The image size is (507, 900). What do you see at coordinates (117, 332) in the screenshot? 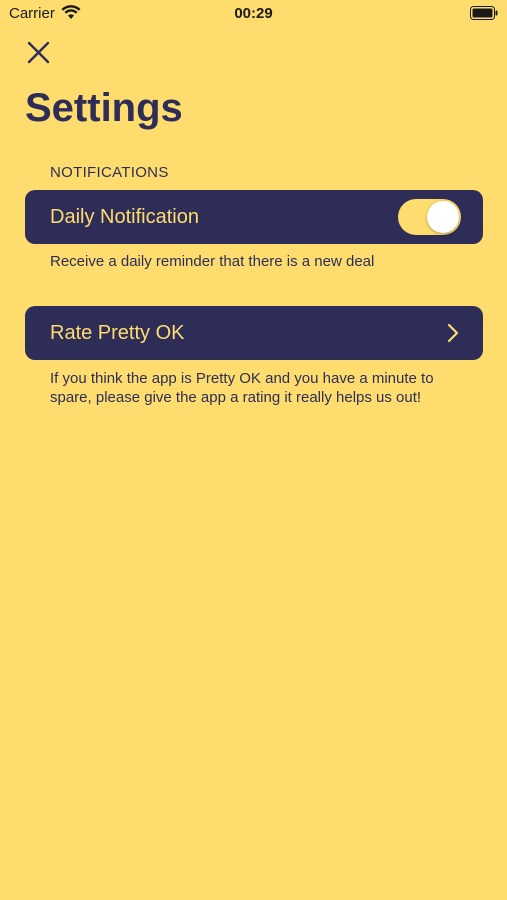
I see `rate-app-label: Rate Pretty OK` at bounding box center [117, 332].